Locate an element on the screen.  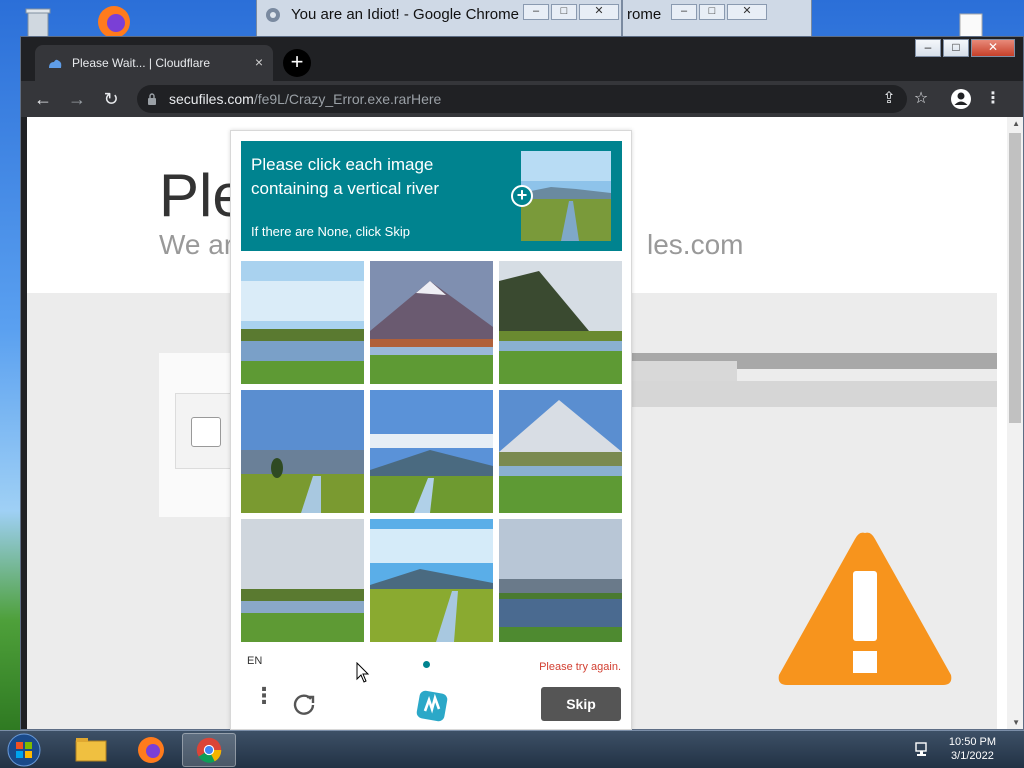
error-message: Please try again. is located at coordinates (580, 667).